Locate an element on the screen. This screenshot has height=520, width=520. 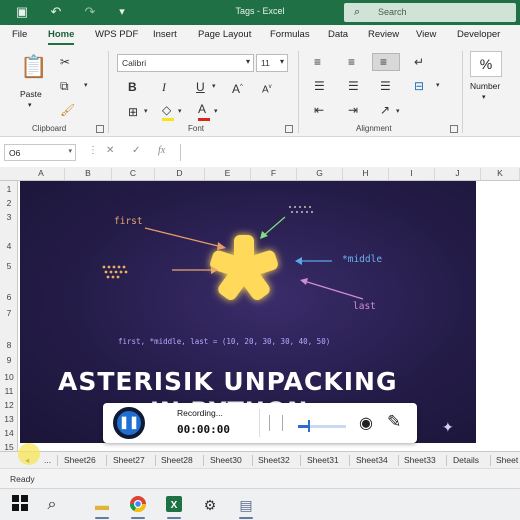
paste-icon: 📋 is located at coordinates (33, 67).